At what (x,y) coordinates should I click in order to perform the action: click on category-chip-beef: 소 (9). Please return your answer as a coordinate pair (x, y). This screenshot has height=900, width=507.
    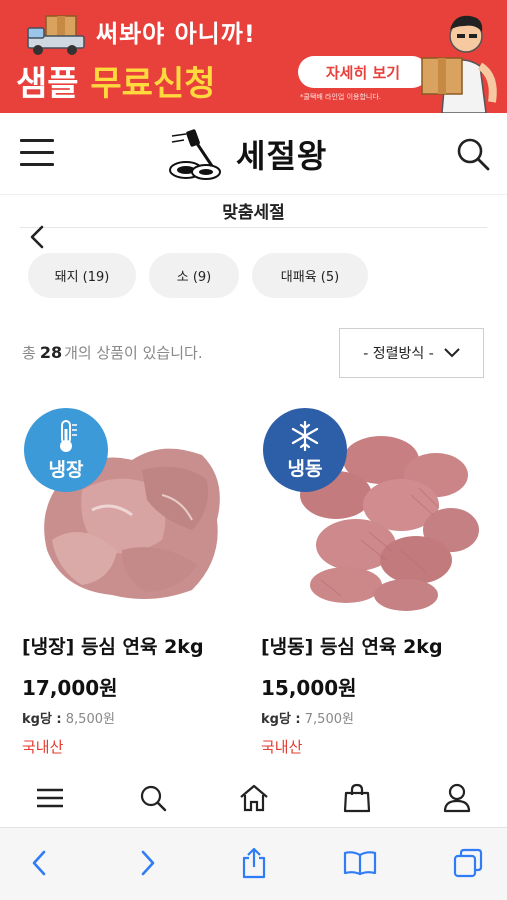
    Looking at the image, I should click on (194, 275).